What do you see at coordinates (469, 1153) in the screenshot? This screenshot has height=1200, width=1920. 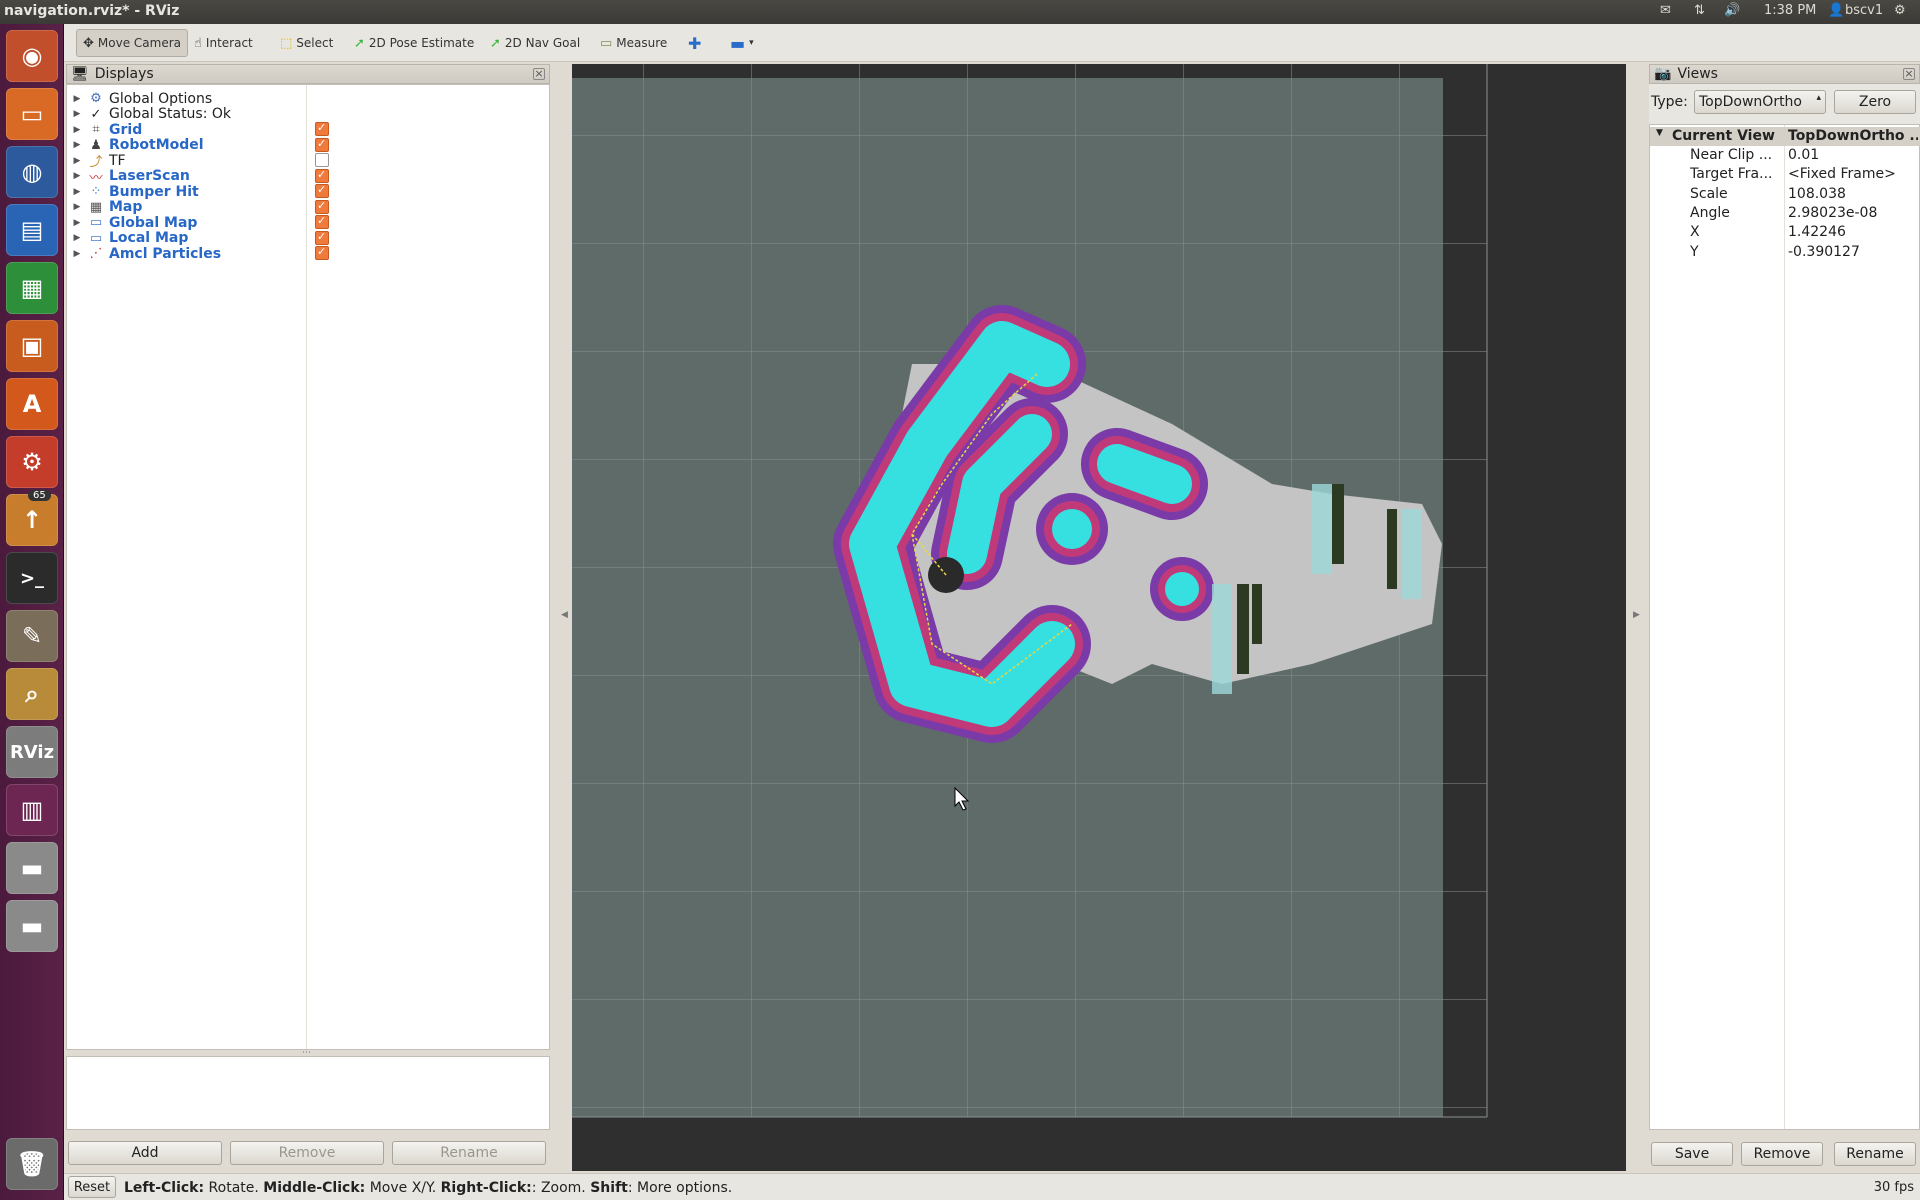 I see `rename-display-button: Rename` at bounding box center [469, 1153].